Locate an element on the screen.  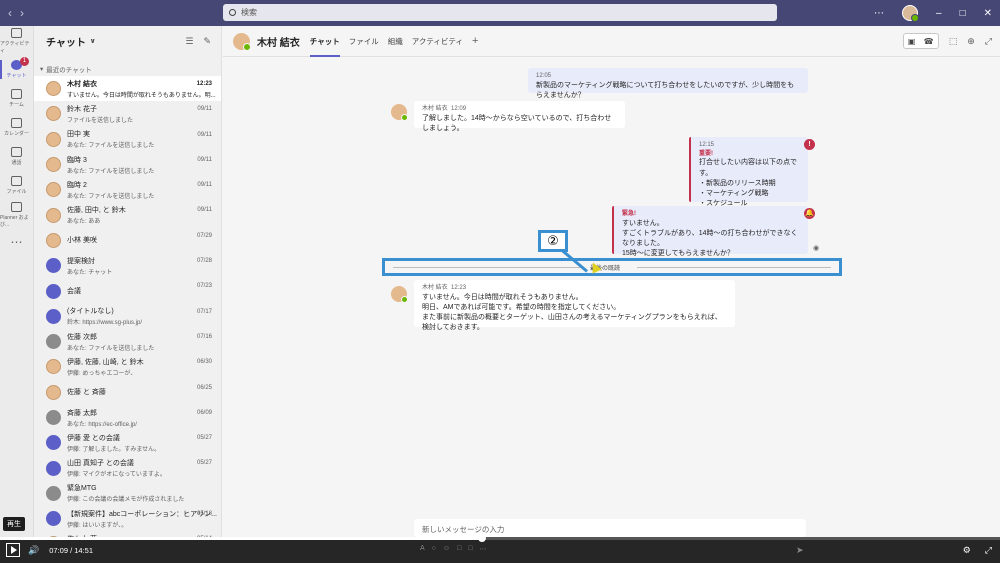
chat-list-item: 臨時 3 あなた: ファイルを送信しました 09/11 is located at coordinates (127, 164).